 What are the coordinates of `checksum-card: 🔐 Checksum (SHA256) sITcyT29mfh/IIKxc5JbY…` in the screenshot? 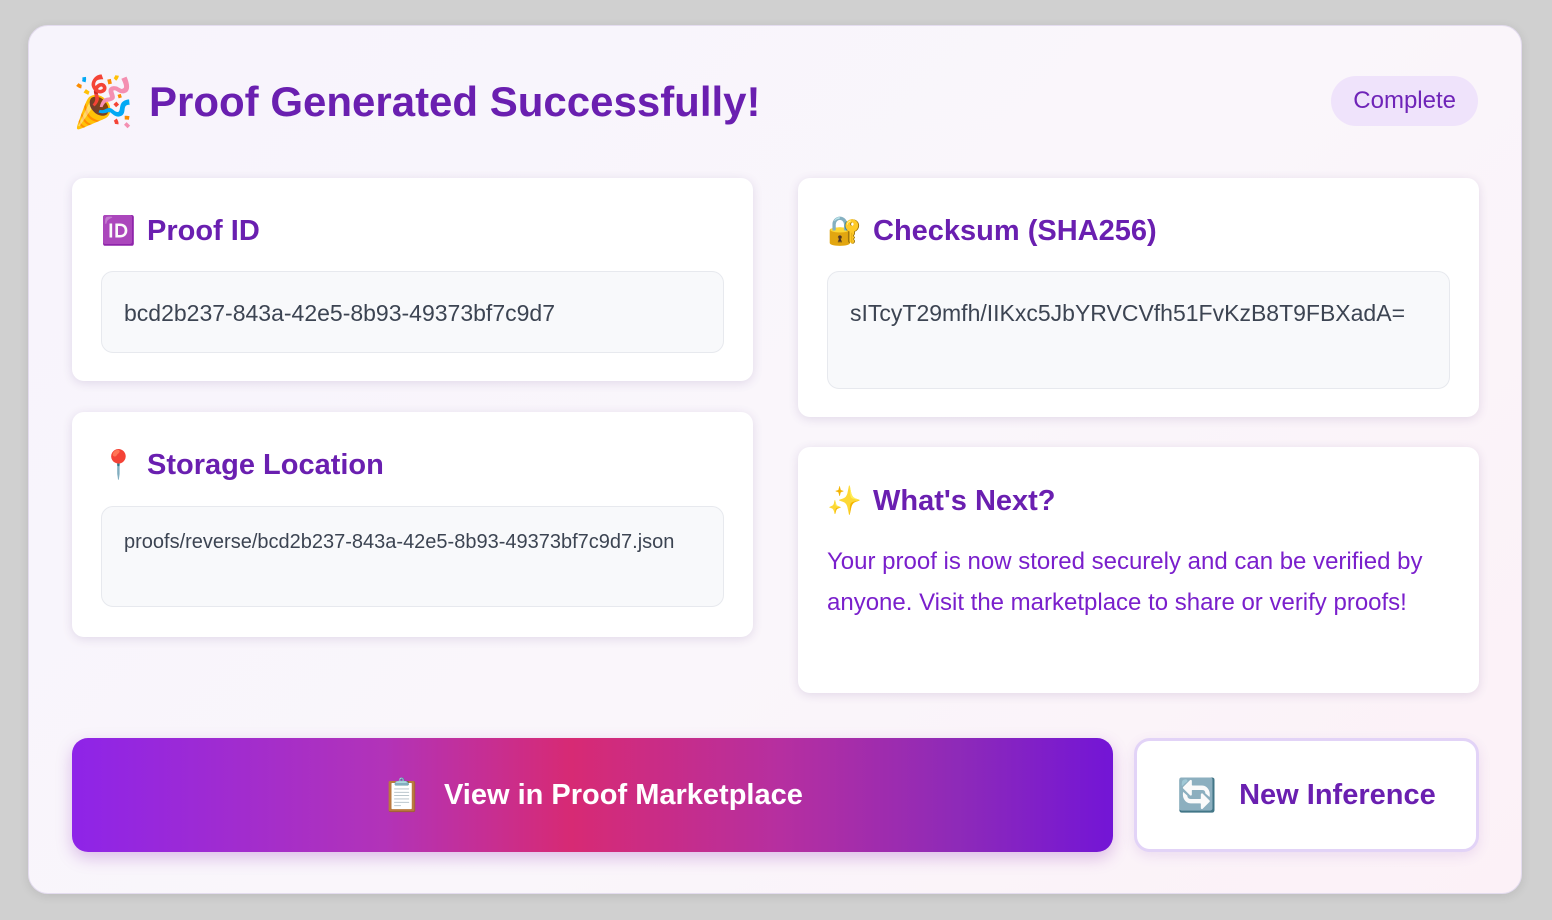 It's located at (1138, 297).